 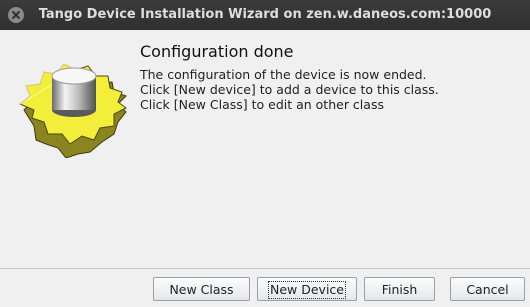 What do you see at coordinates (217, 51) in the screenshot?
I see `page-title: Configuration done` at bounding box center [217, 51].